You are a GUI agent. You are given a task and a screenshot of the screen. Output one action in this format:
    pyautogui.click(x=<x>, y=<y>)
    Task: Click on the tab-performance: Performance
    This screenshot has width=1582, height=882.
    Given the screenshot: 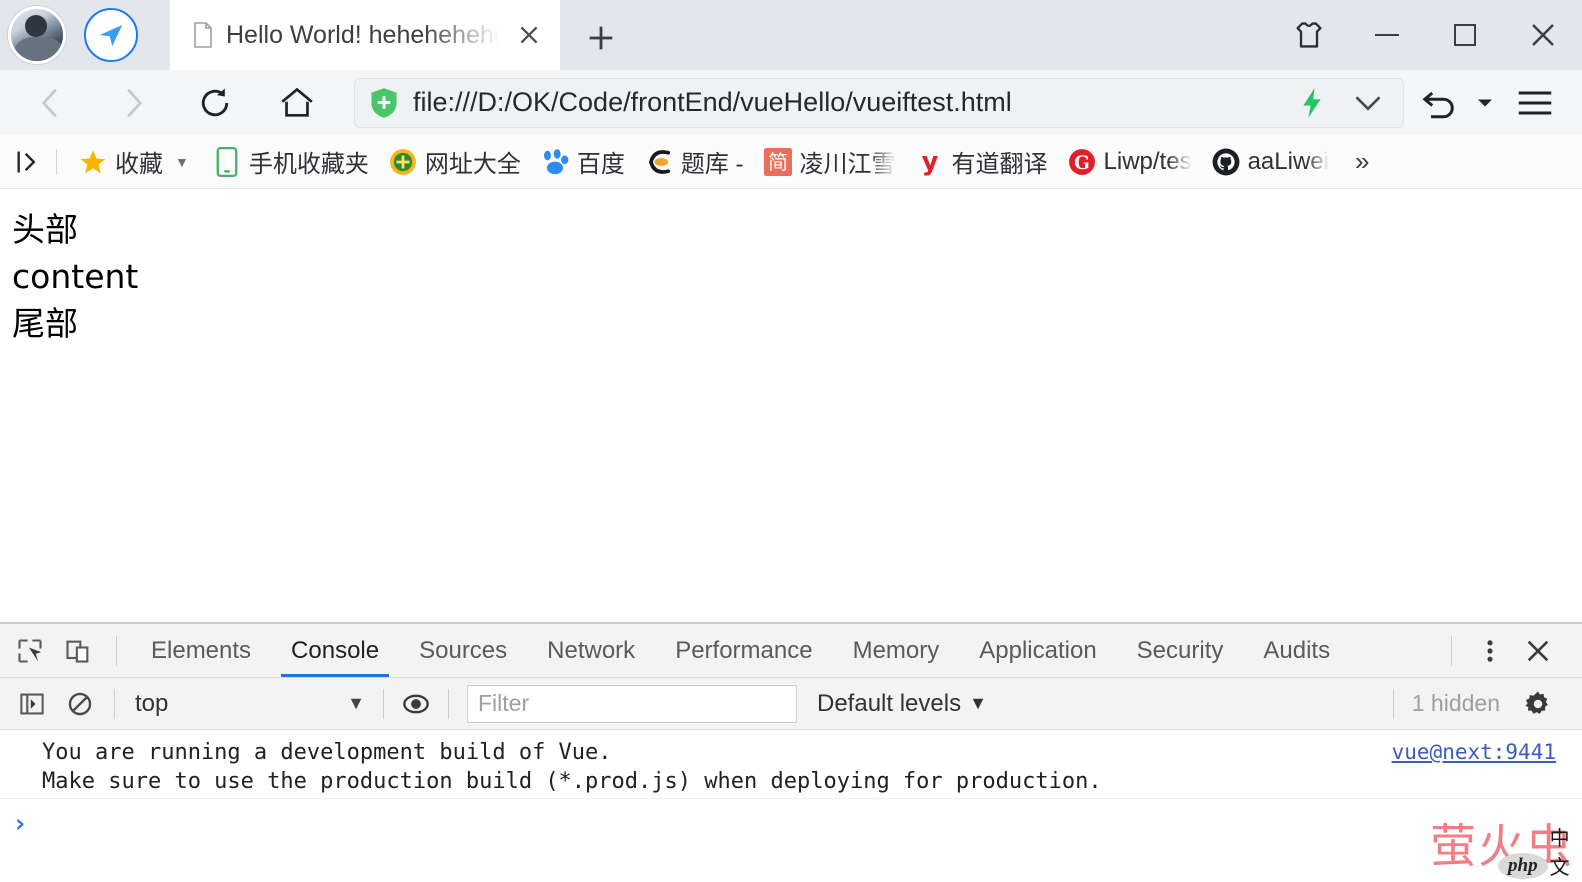 What is the action you would take?
    pyautogui.click(x=743, y=650)
    